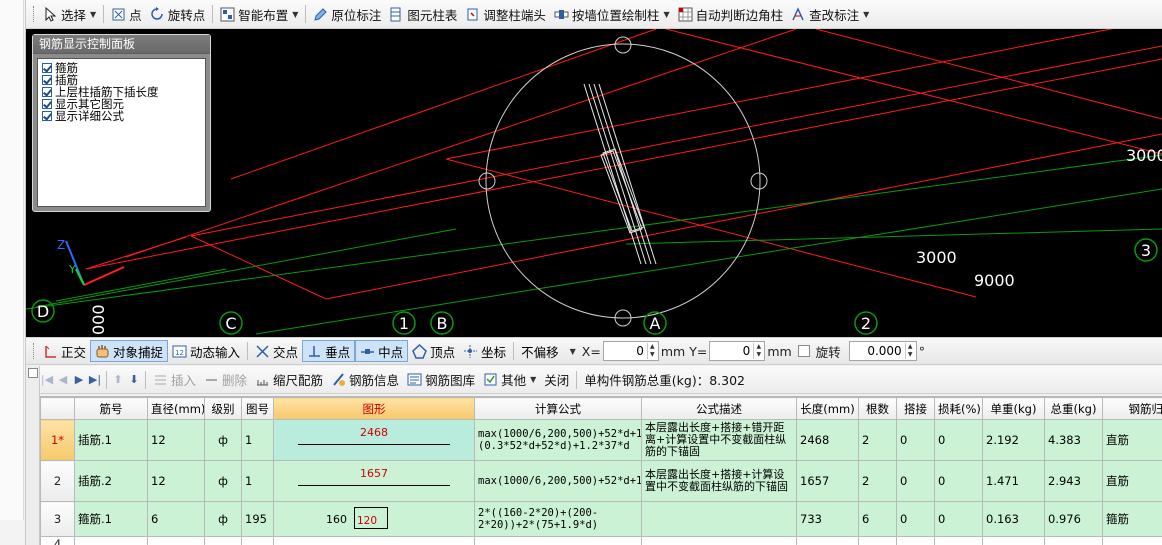 Image resolution: width=1162 pixels, height=545 pixels. I want to click on move-up-icon: ⬆, so click(118, 380).